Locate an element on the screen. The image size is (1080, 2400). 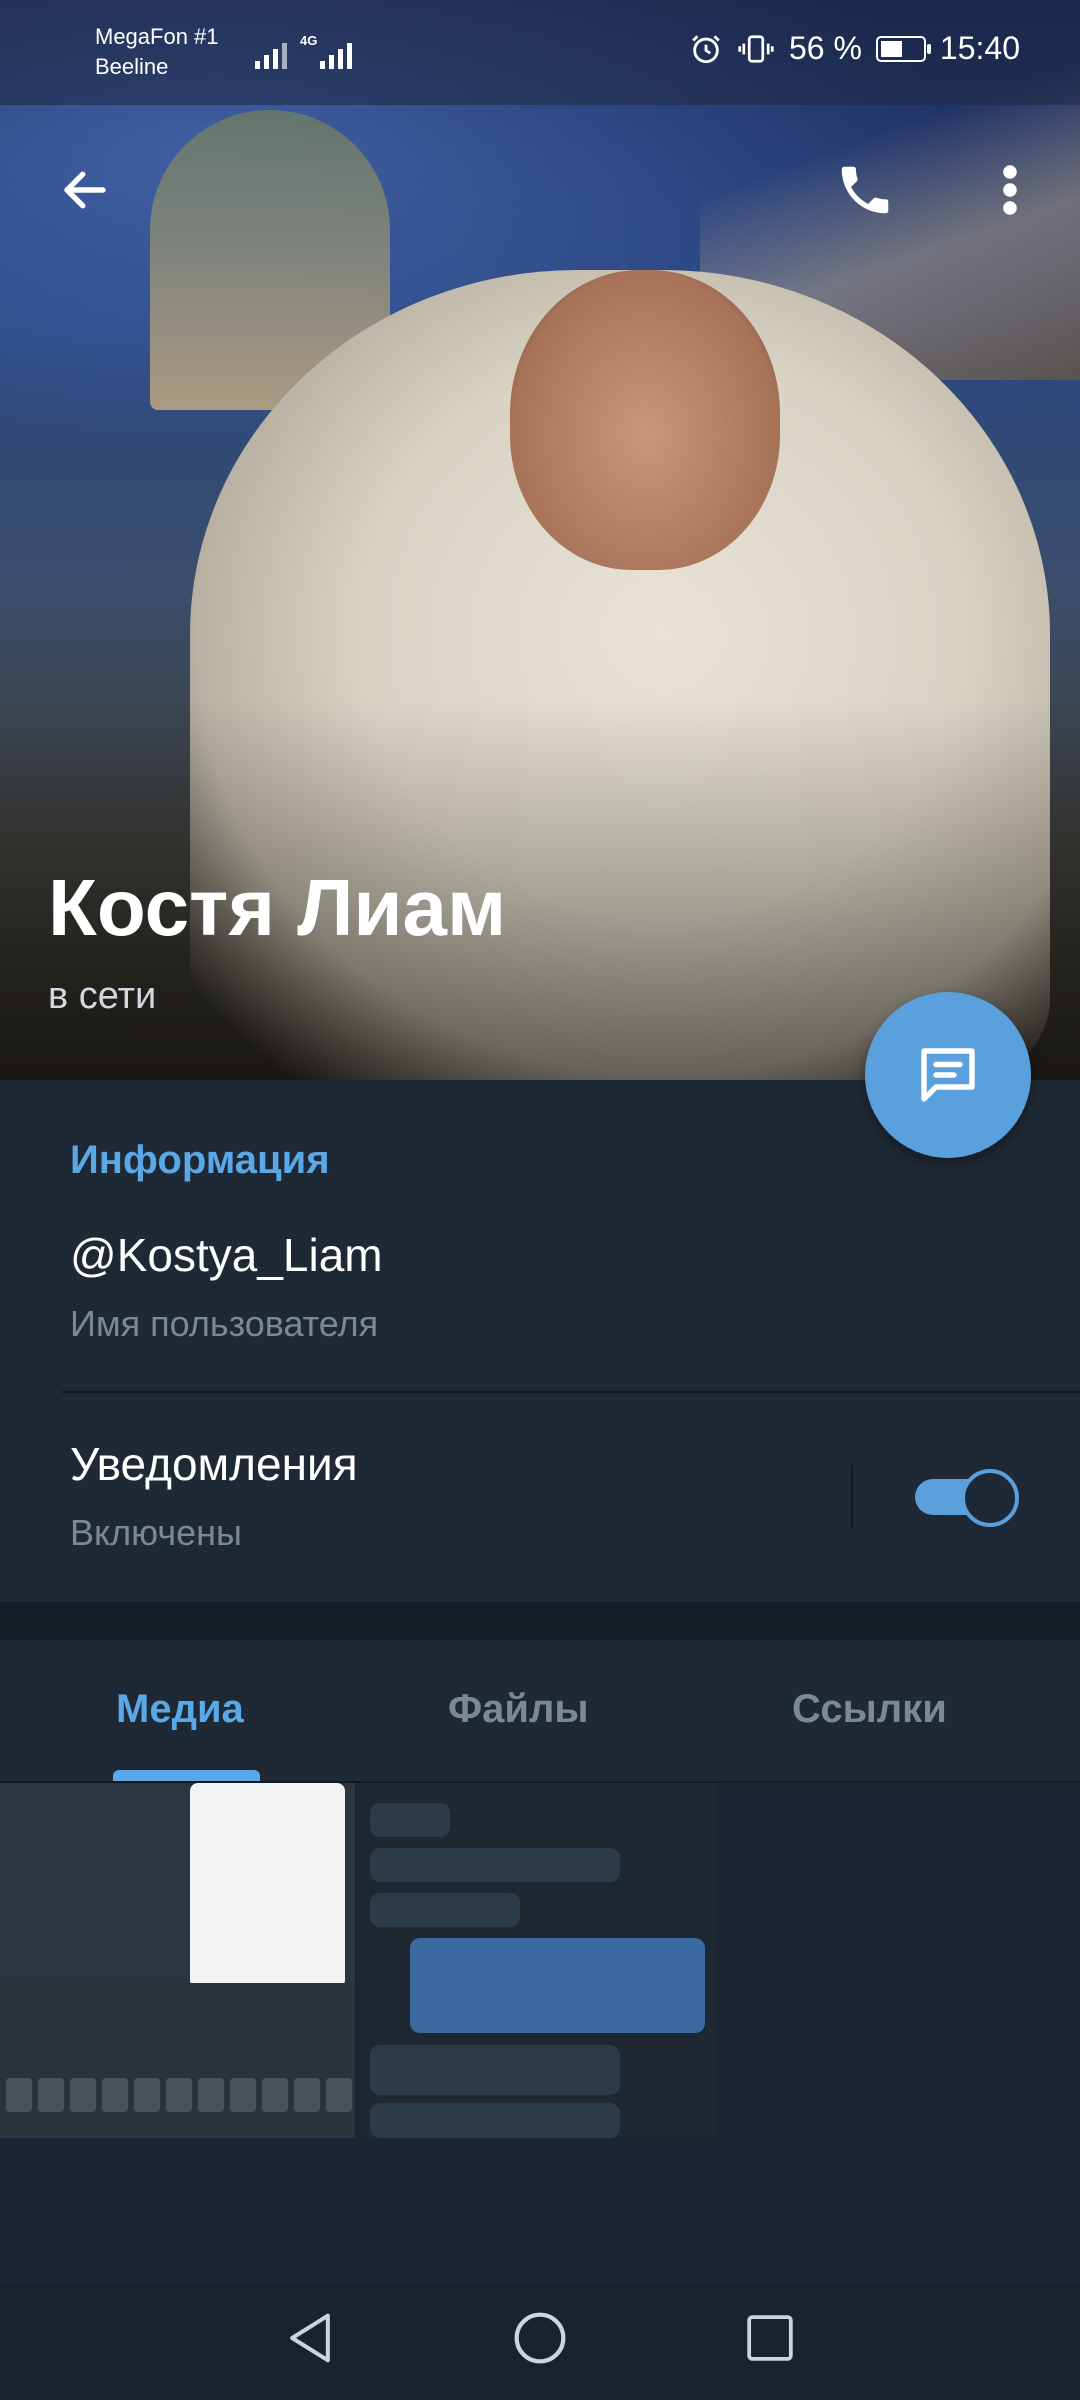
nav-recents-button is located at coordinates (770, 2338).